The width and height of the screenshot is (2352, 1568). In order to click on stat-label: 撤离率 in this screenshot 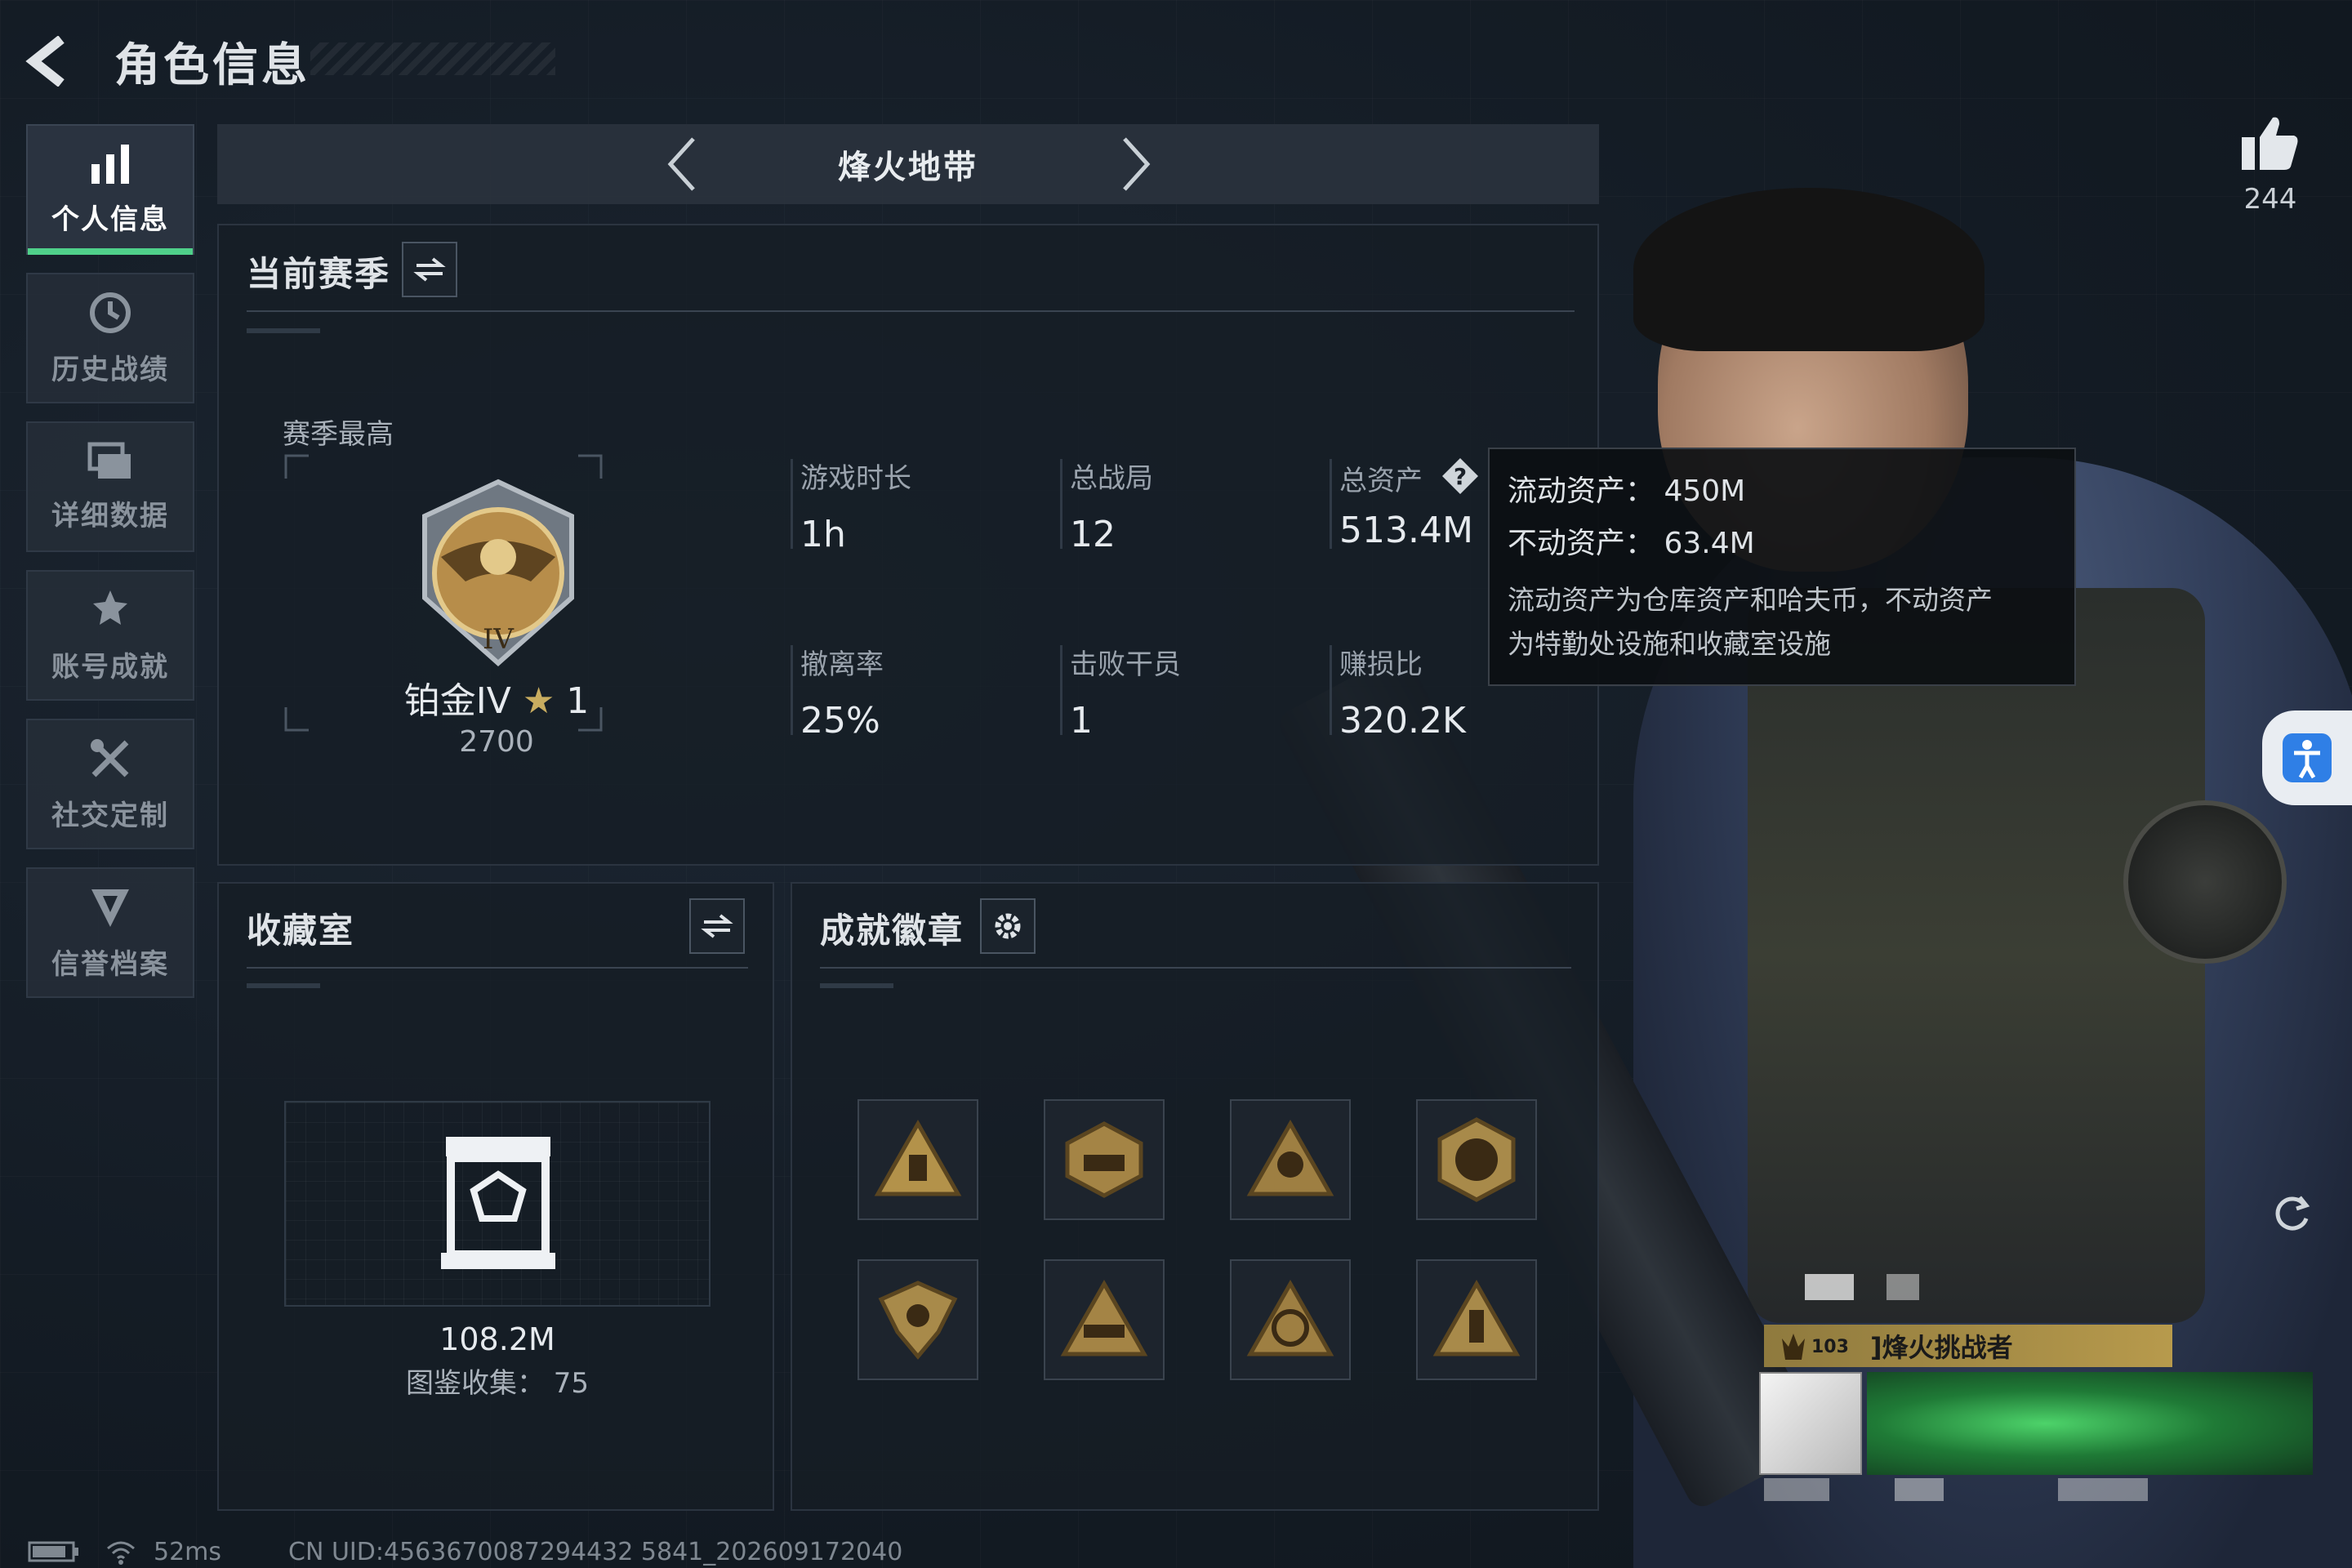, I will do `click(842, 664)`.